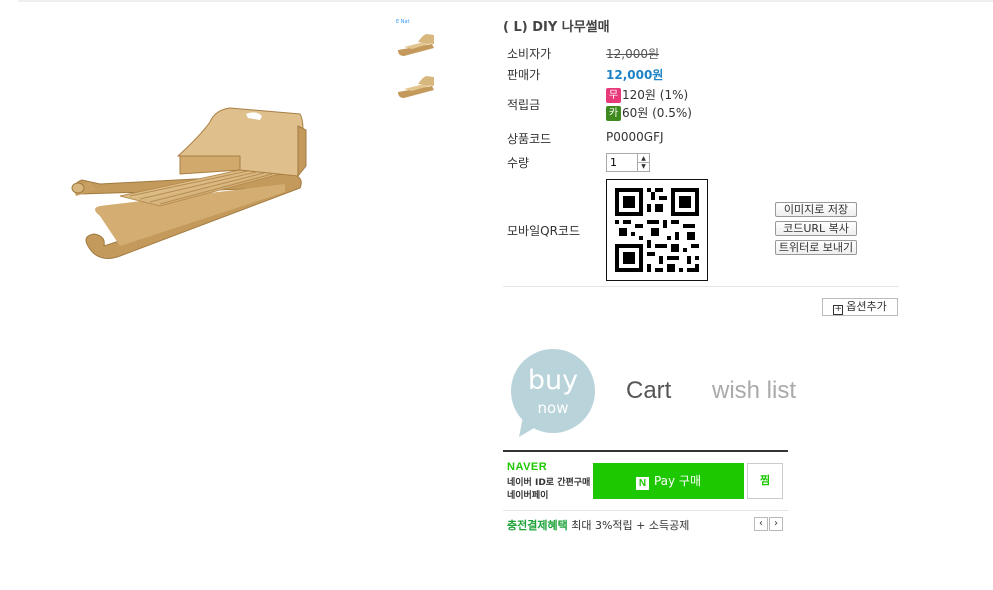  What do you see at coordinates (816, 247) in the screenshot?
I see `send-to-twitter-button: 트위터로 보내기` at bounding box center [816, 247].